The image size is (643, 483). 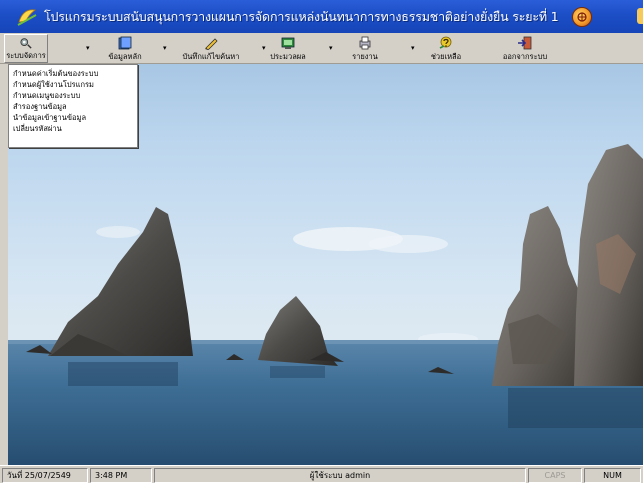 I want to click on status-num: NUM, so click(x=612, y=475).